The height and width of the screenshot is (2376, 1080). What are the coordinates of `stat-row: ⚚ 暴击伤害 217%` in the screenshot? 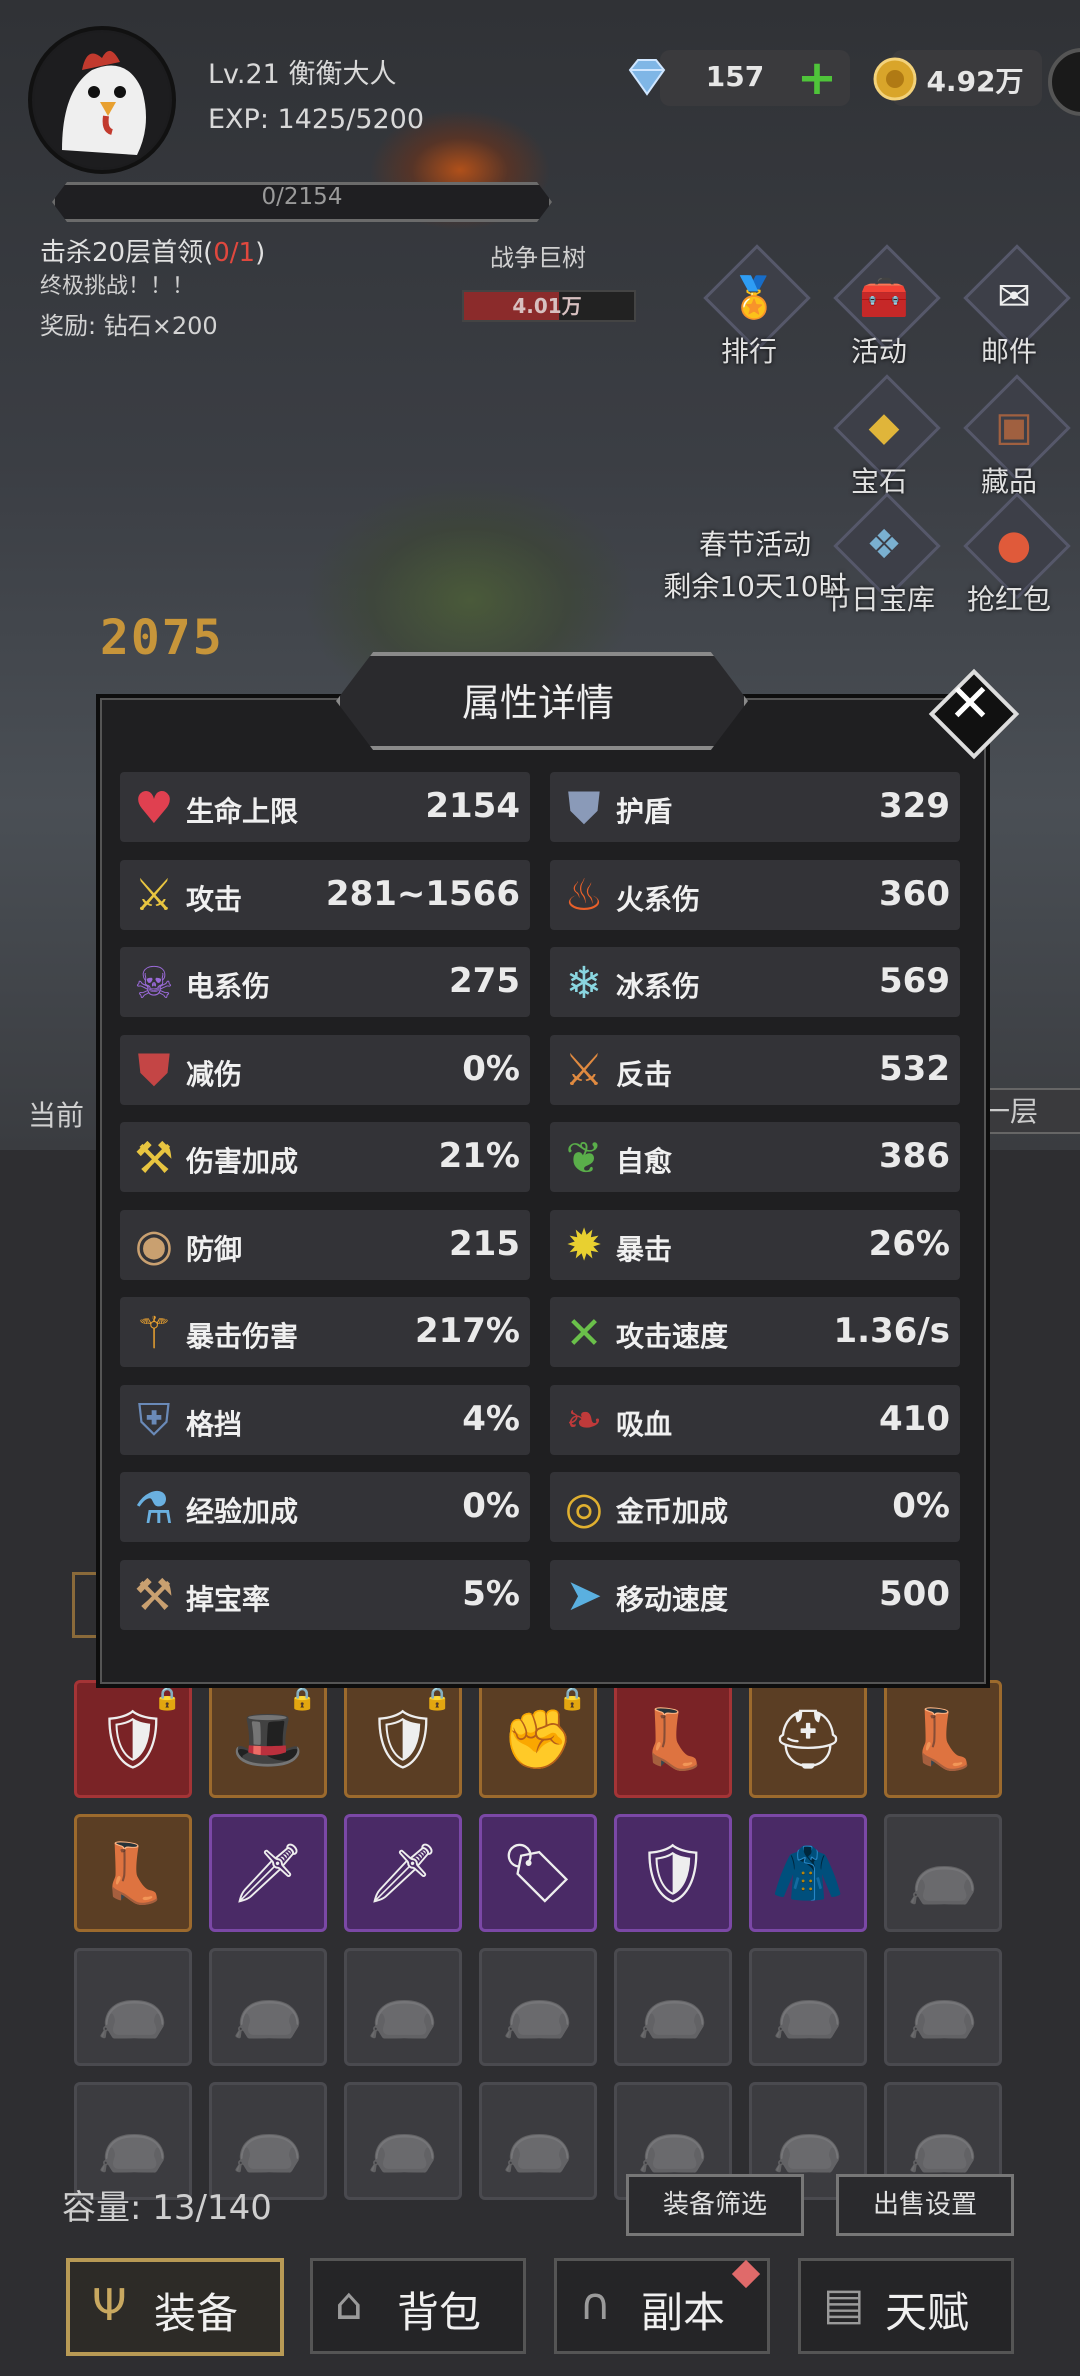 It's located at (325, 1332).